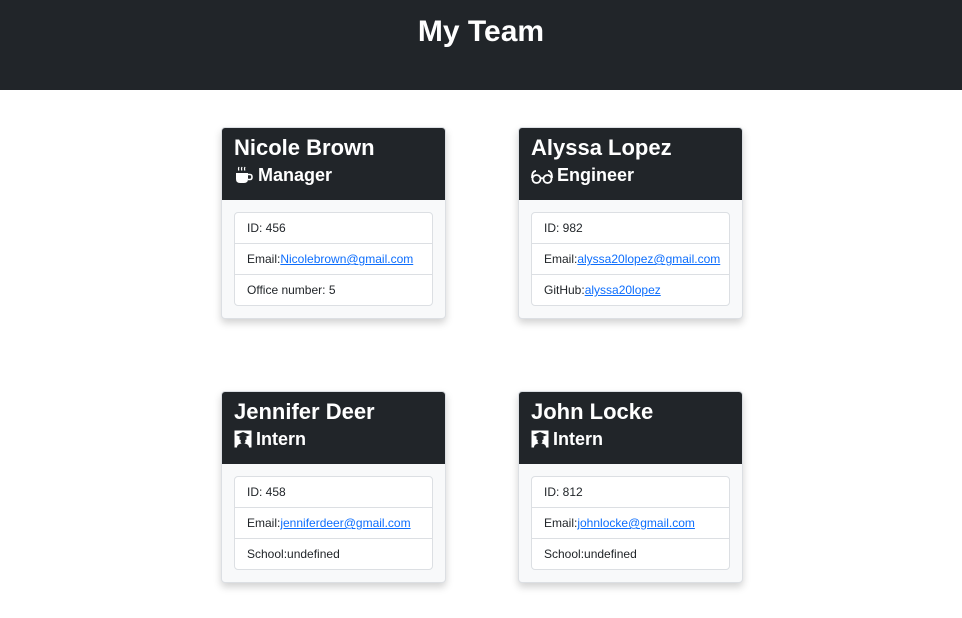 The image size is (962, 618). I want to click on list-item-github: GitHub:alyssa20lopez, so click(630, 289).